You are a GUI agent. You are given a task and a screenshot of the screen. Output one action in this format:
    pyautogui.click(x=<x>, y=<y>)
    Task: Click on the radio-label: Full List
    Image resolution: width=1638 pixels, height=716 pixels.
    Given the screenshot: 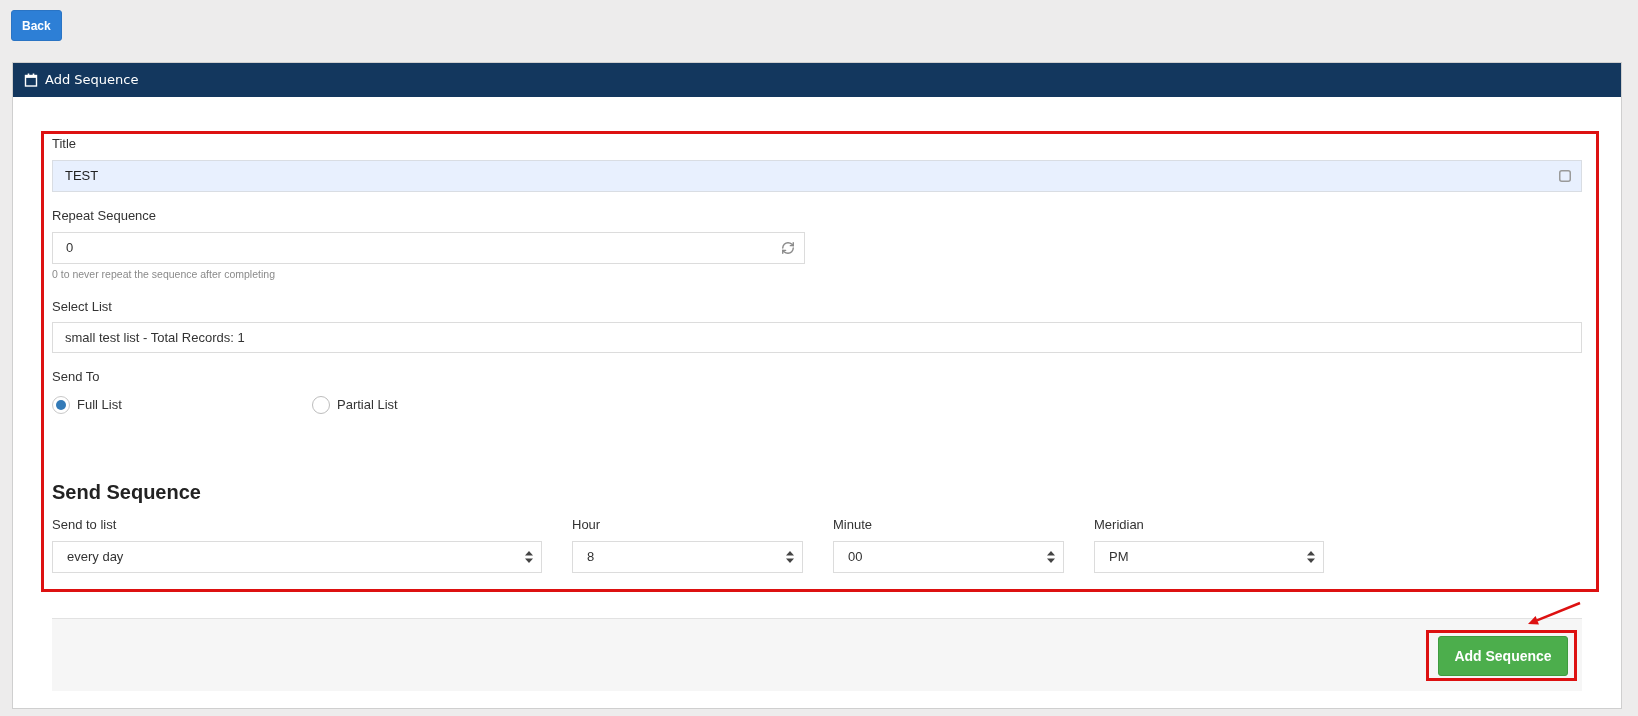 What is the action you would take?
    pyautogui.click(x=99, y=405)
    